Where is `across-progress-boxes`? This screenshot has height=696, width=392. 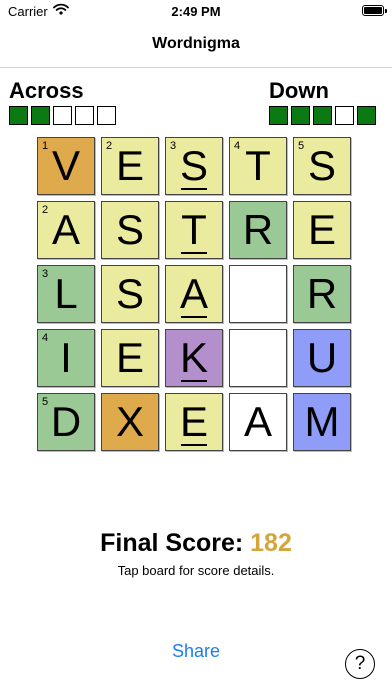
across-progress-boxes is located at coordinates (62, 115).